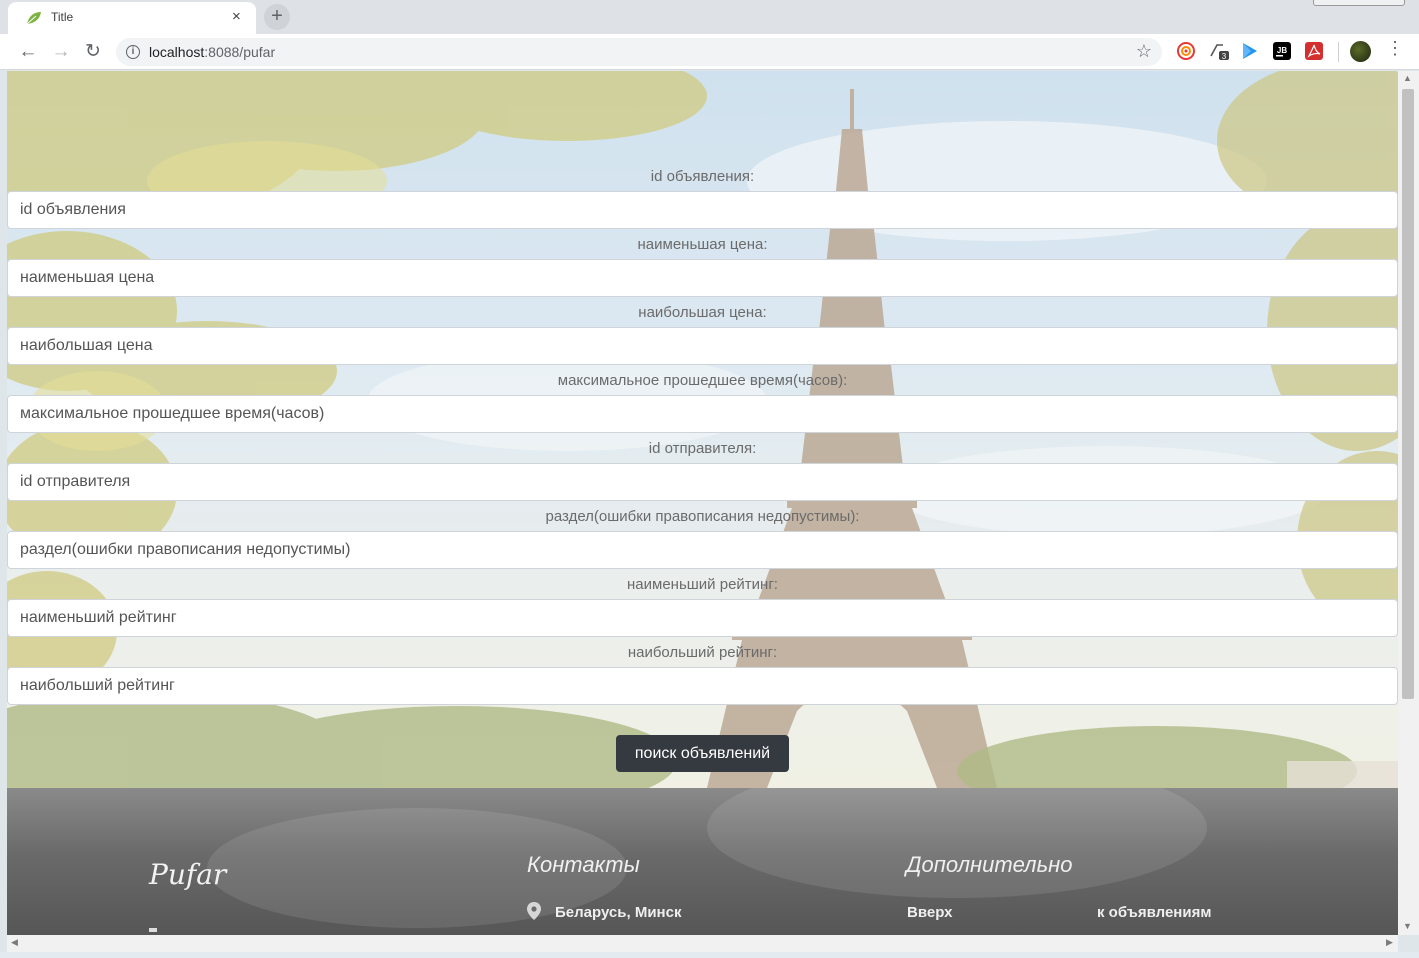 This screenshot has width=1419, height=958. I want to click on svg-text: 3, so click(1224, 56).